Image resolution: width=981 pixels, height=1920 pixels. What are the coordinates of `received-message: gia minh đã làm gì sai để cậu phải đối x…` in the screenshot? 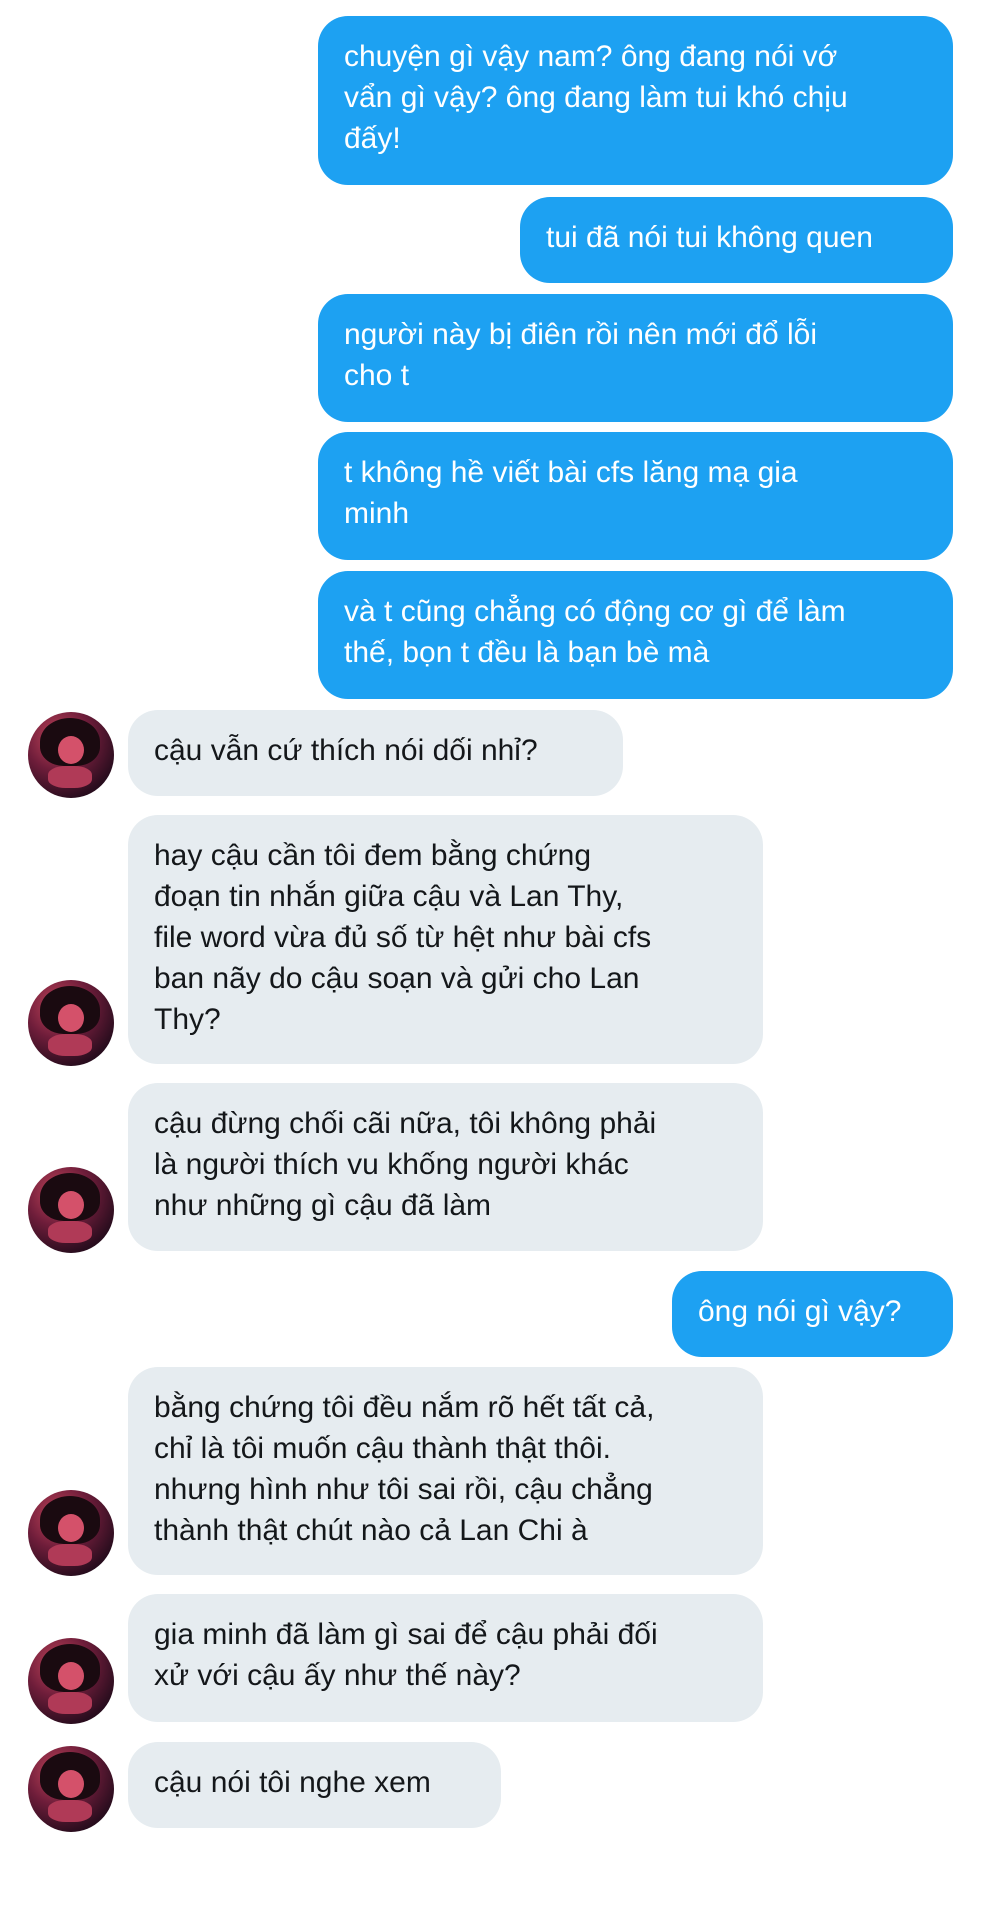 It's located at (445, 1658).